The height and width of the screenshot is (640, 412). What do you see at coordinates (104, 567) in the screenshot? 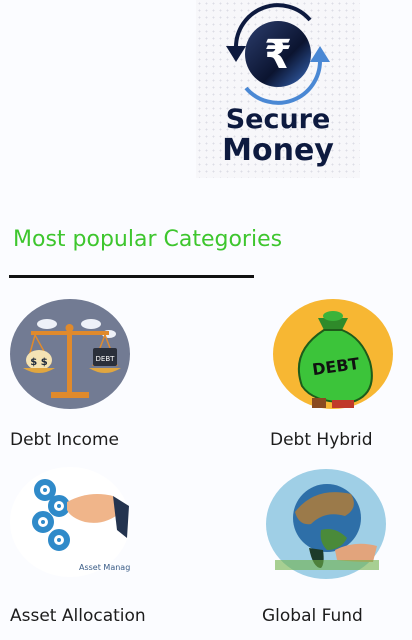
I see `asset-art-label: Asset Manag` at bounding box center [104, 567].